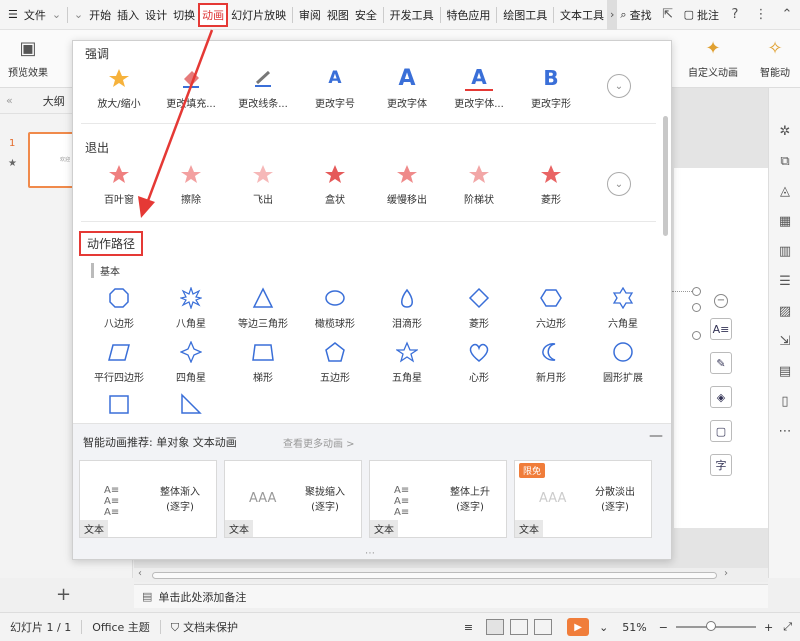  Describe the element at coordinates (335, 307) in the screenshot. I see `path-football: 橄榄球形` at that location.